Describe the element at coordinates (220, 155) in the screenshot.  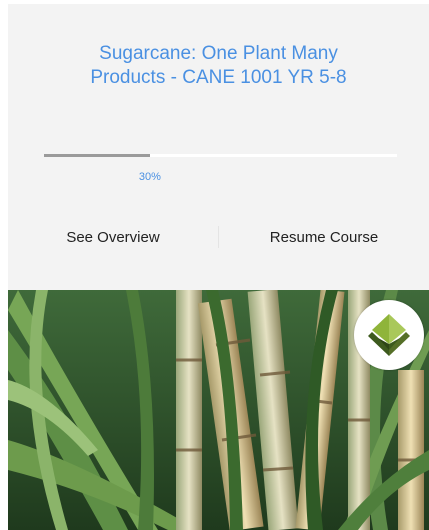
I see `progress-bar` at that location.